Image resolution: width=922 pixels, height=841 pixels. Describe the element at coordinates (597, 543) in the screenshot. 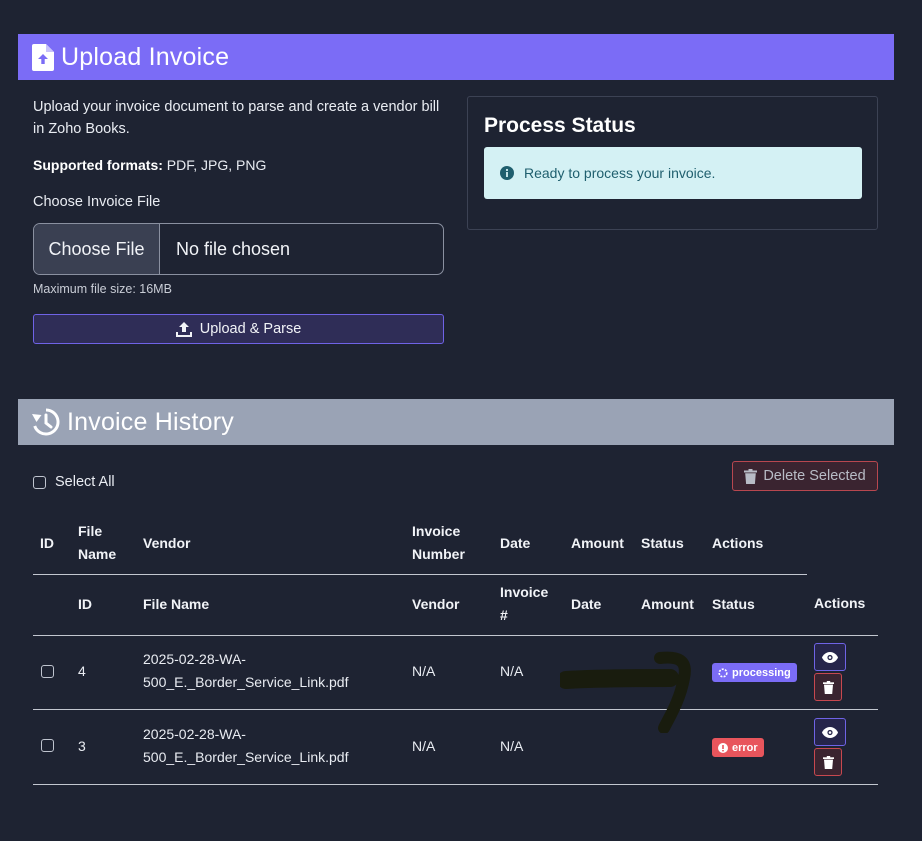

I see `header1-amount: Amount` at that location.